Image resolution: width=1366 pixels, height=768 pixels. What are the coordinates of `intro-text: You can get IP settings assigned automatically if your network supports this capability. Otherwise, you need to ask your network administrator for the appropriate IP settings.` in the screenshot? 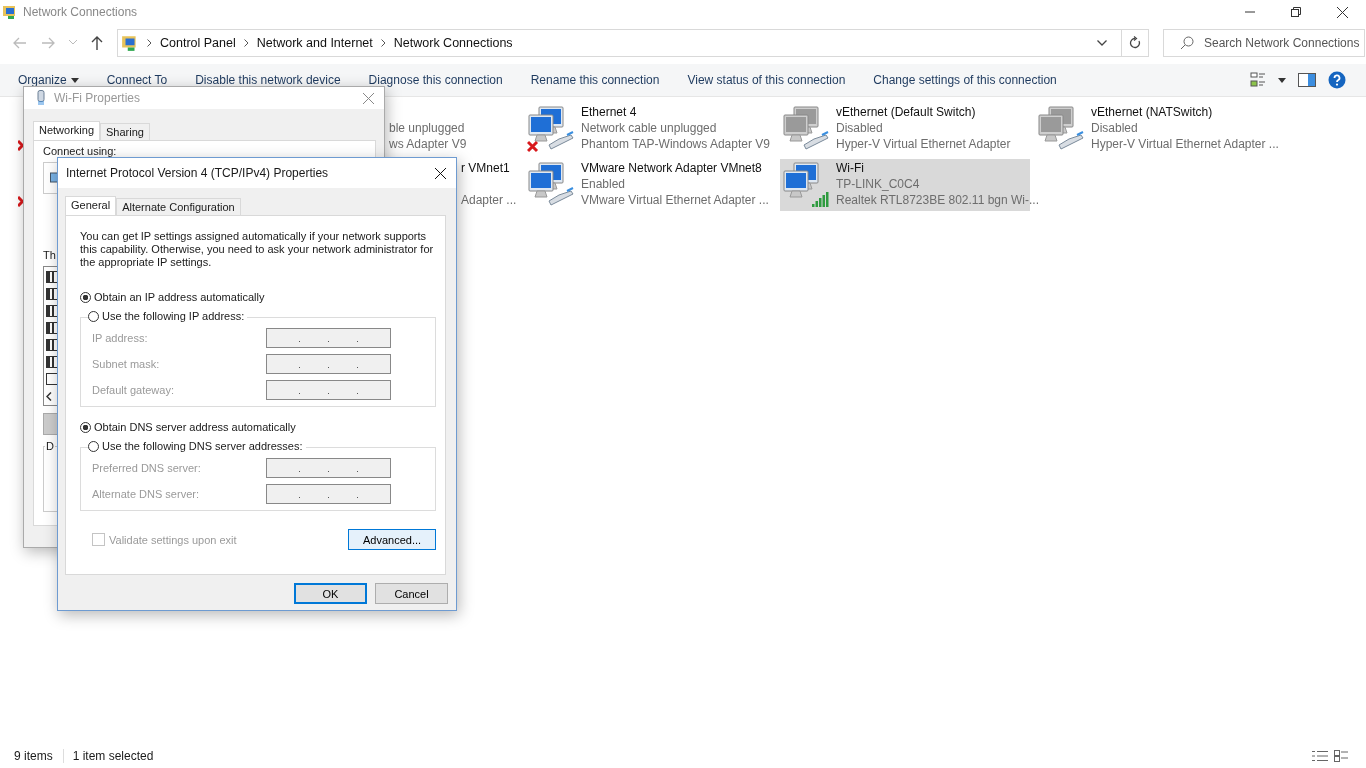 It's located at (257, 249).